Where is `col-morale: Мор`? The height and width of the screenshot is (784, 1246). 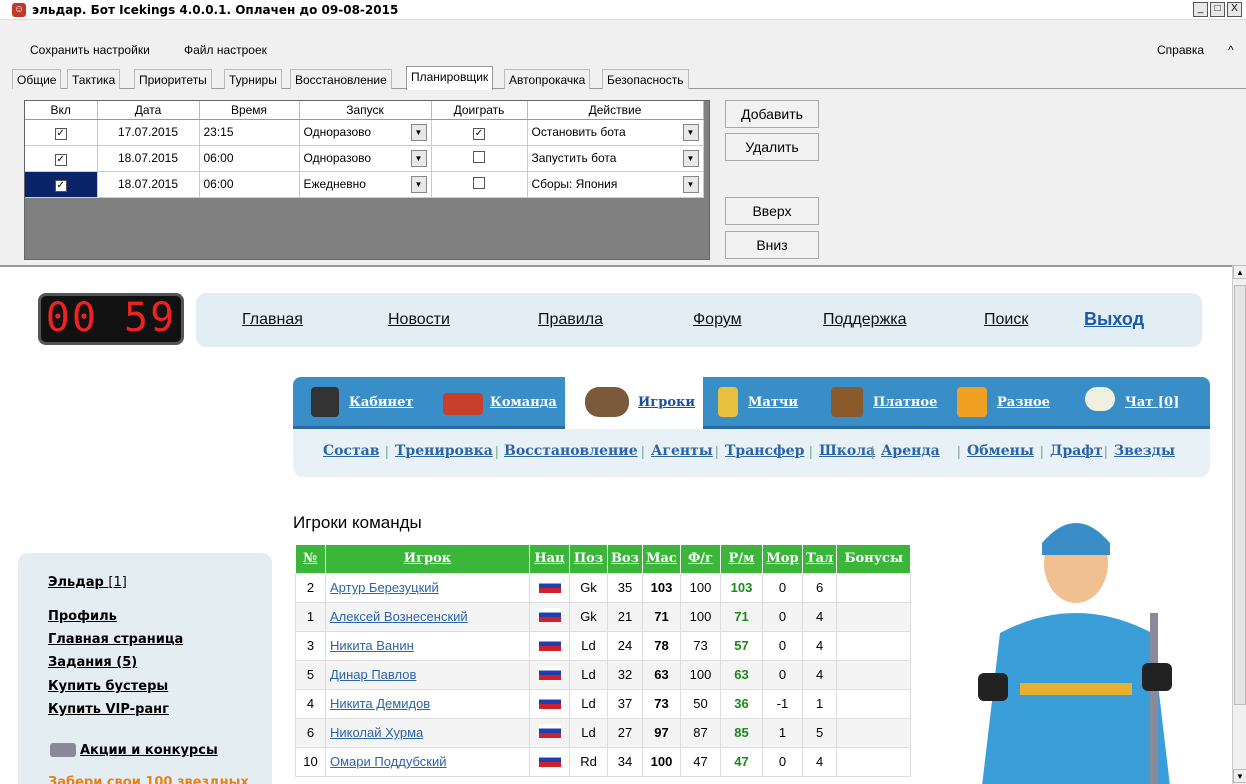
col-morale: Мор is located at coordinates (782, 559).